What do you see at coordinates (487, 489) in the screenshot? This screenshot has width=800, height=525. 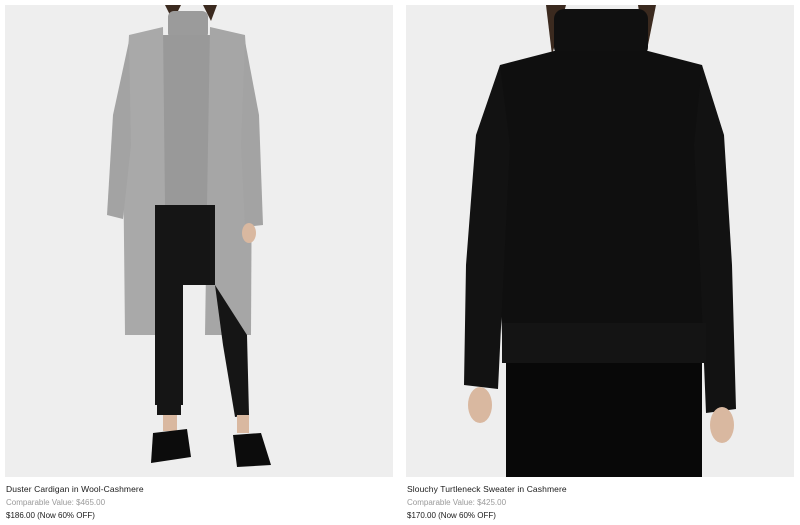 I see `product-name: Slouchy Turtleneck Sweater in Cashmere` at bounding box center [487, 489].